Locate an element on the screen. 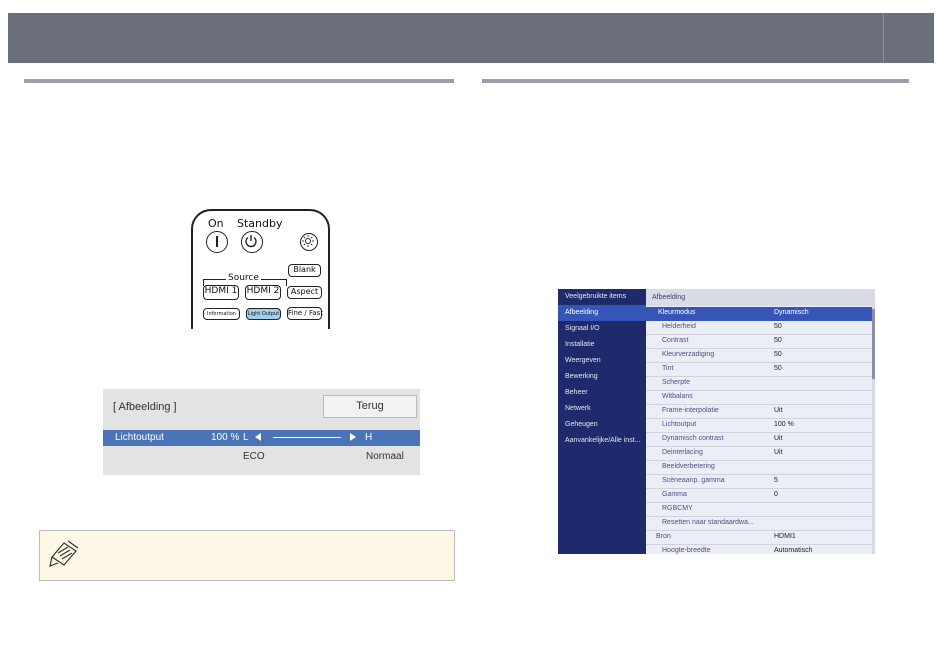 The width and height of the screenshot is (950, 660). hdmi1-button: HDMI 1 is located at coordinates (221, 292).